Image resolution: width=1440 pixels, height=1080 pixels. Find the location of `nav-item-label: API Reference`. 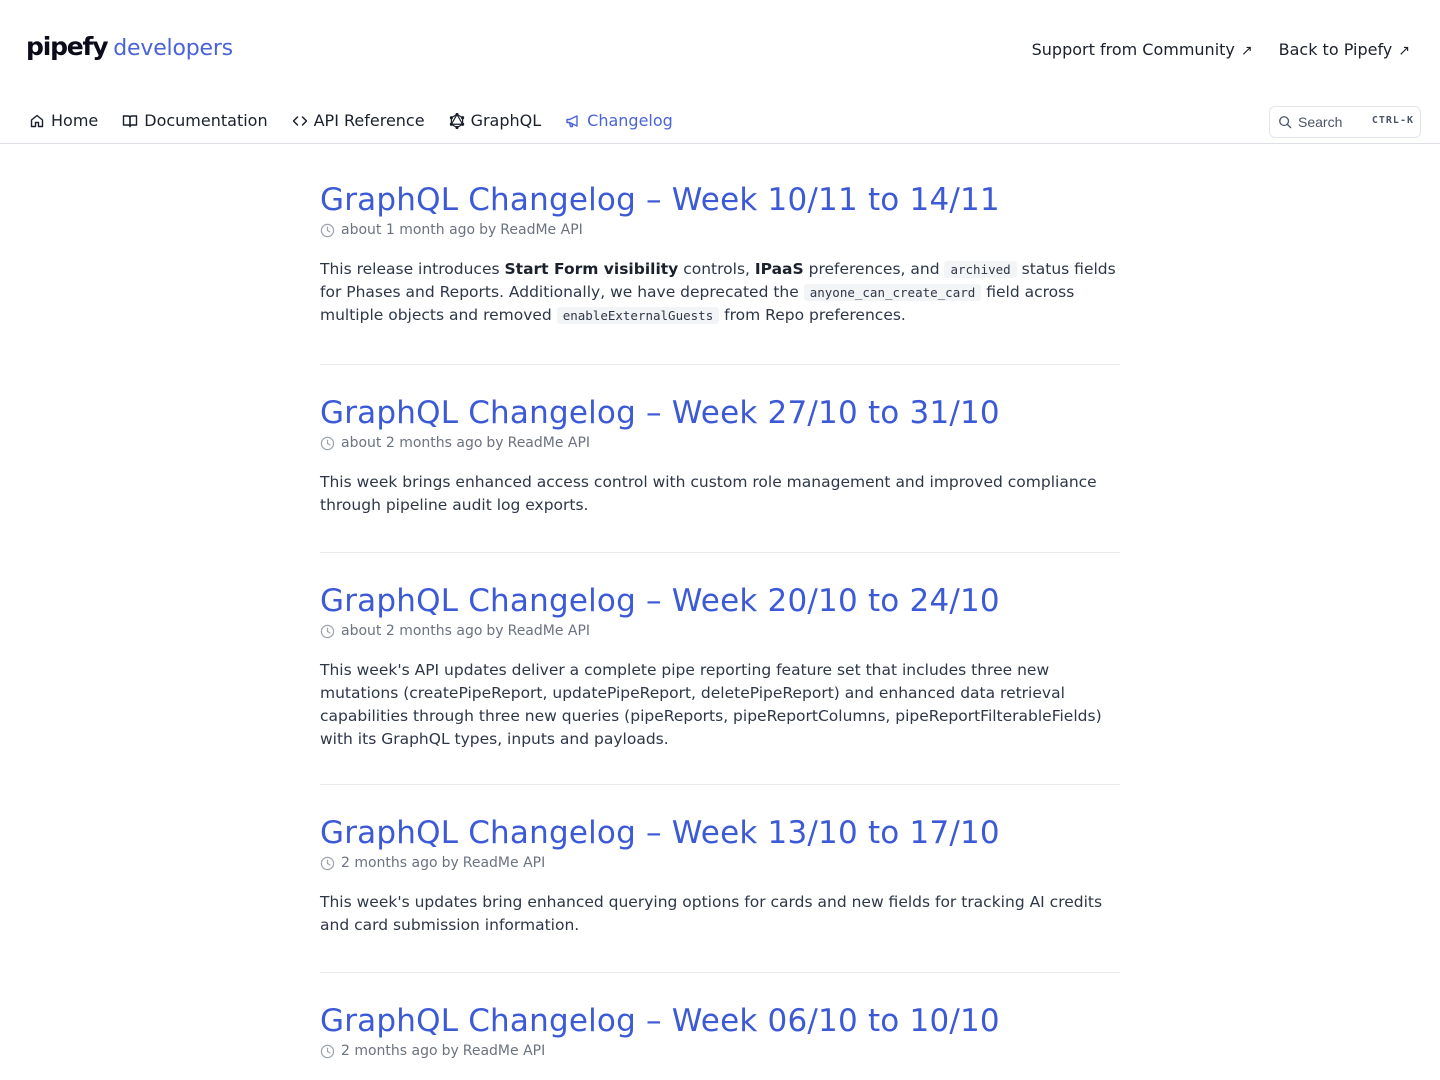

nav-item-label: API Reference is located at coordinates (369, 120).